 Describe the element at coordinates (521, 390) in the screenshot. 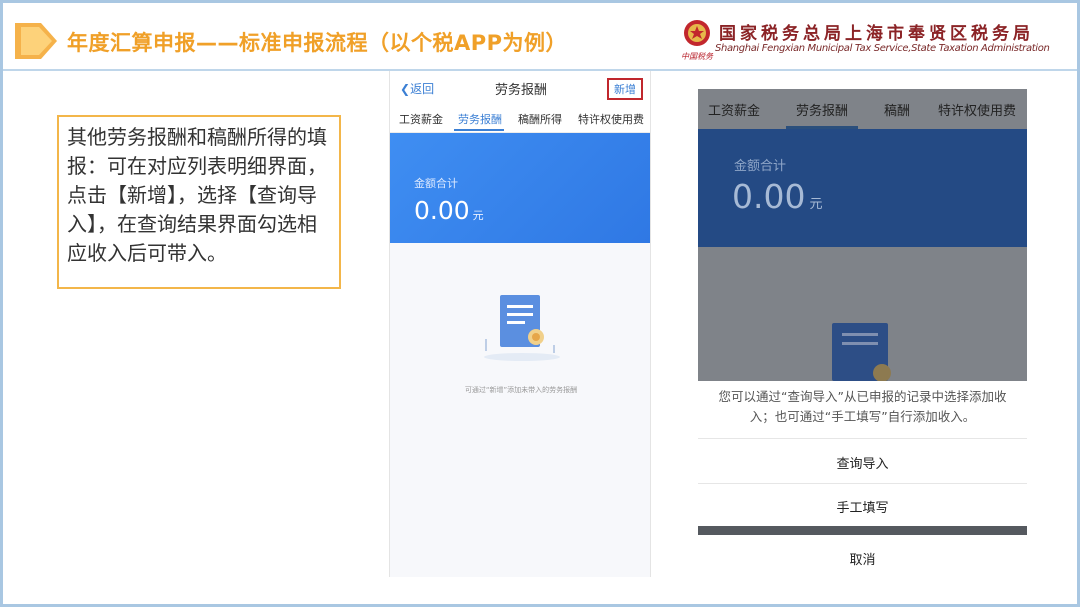

I see `empty-hint: 可通过“新增”添加未带入的劳务报酬` at that location.